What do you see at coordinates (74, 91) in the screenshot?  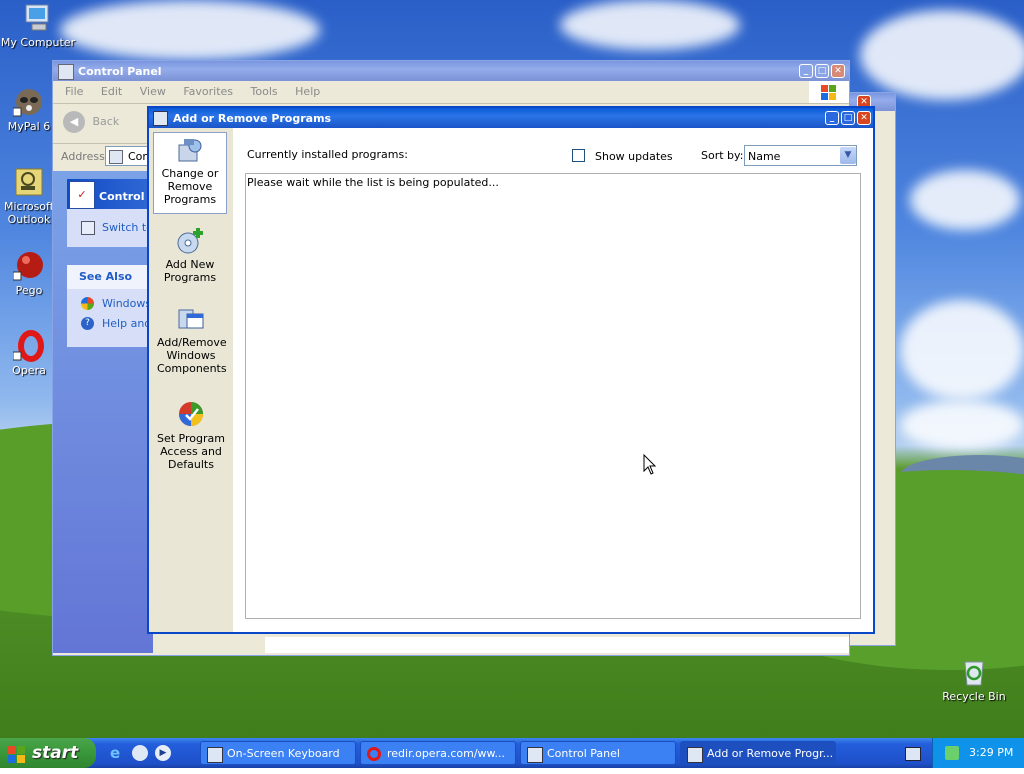 I see `menu-file: File` at bounding box center [74, 91].